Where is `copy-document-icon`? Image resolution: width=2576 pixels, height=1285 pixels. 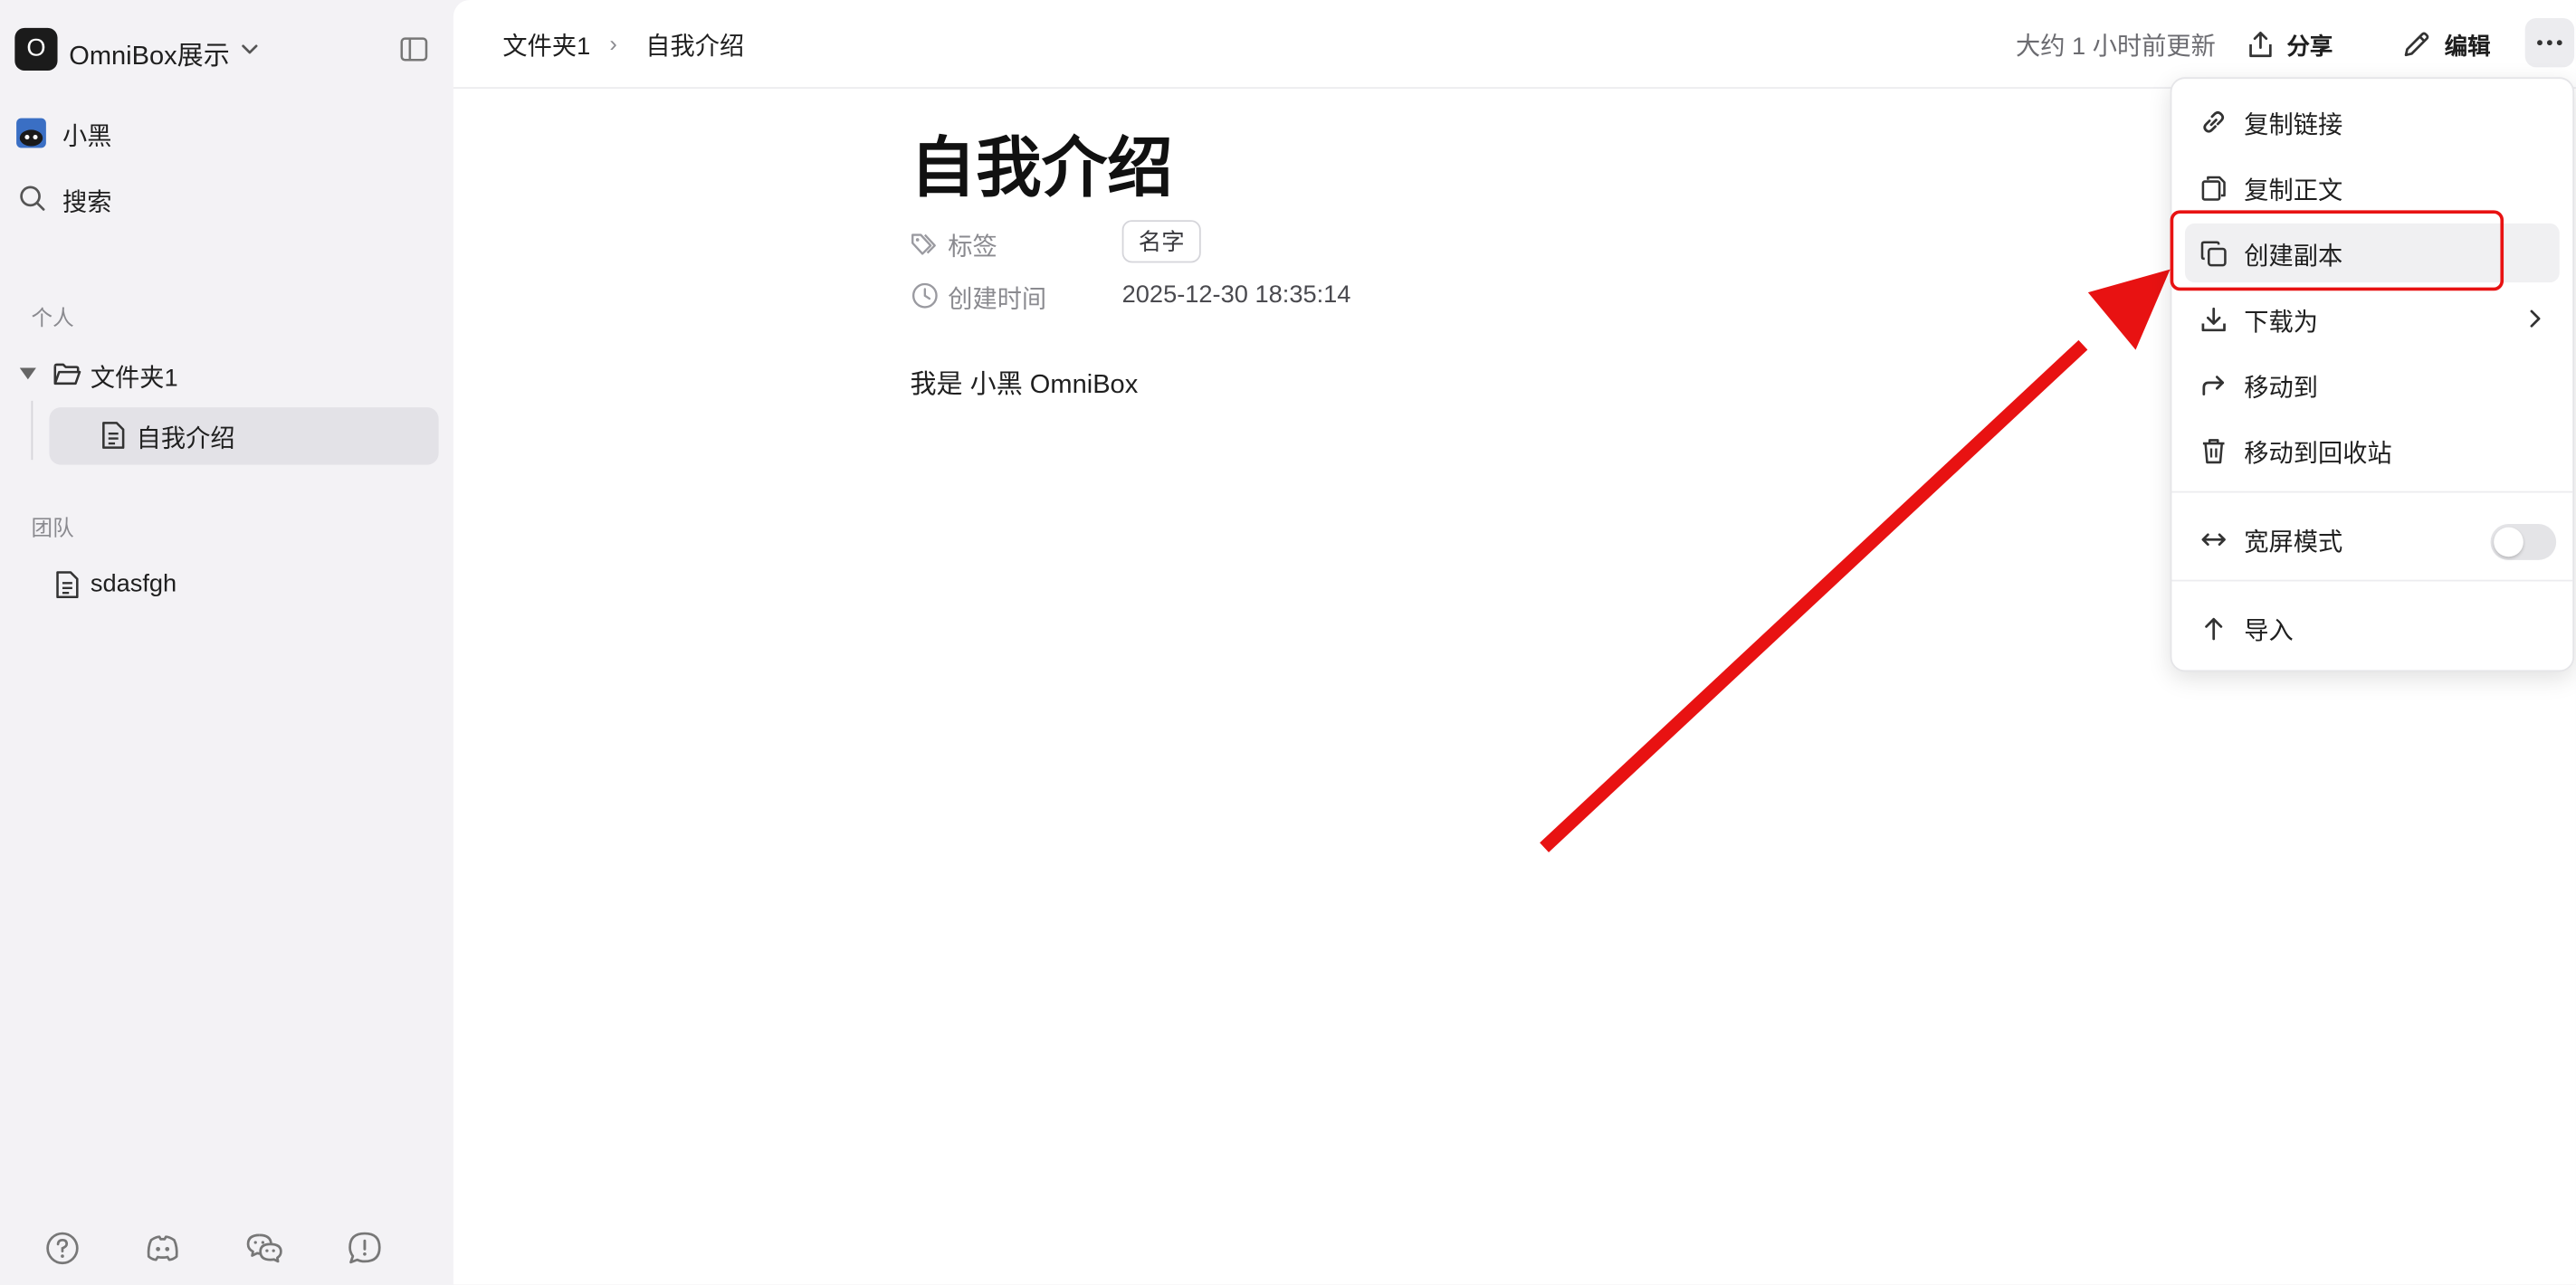 copy-document-icon is located at coordinates (2214, 188).